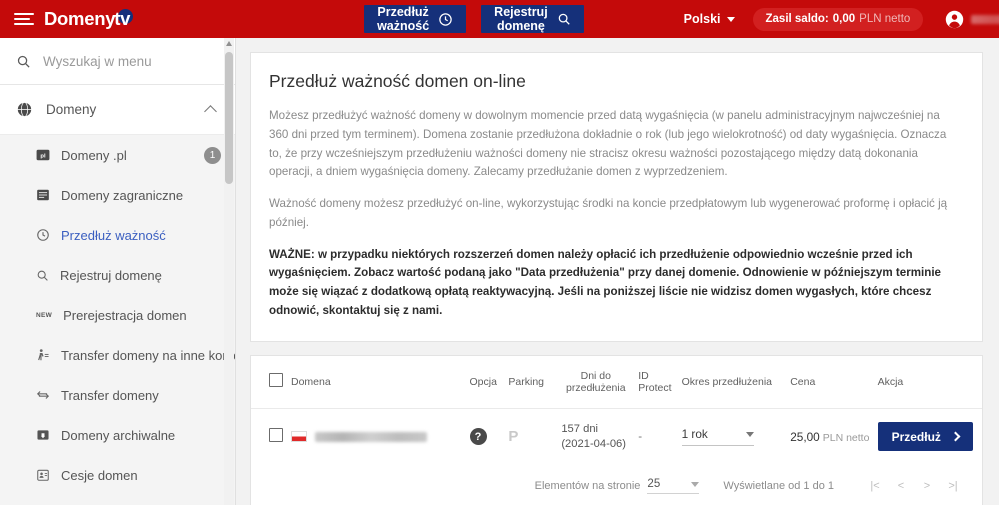 The width and height of the screenshot is (999, 505). Describe the element at coordinates (916, 436) in the screenshot. I see `row-extend-label: Przedłuż` at that location.